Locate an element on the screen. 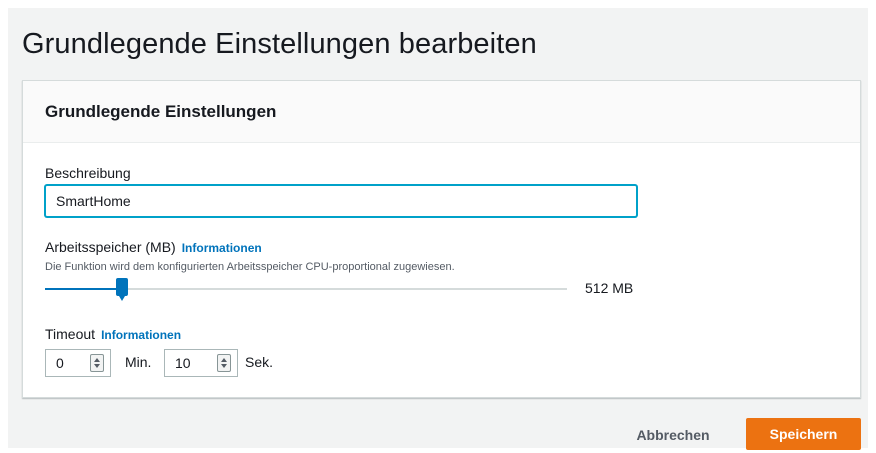 This screenshot has width=876, height=453. save-button: Speichern is located at coordinates (803, 434).